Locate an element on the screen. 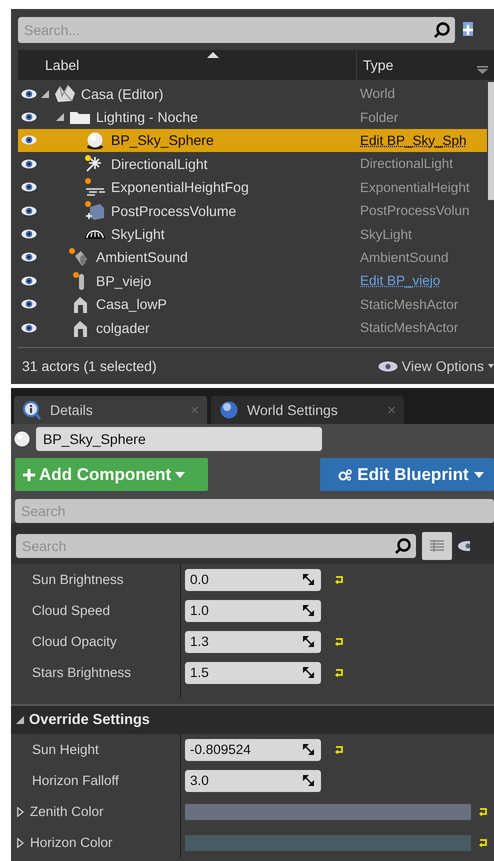 This screenshot has height=861, width=494. actor-type: World is located at coordinates (378, 94).